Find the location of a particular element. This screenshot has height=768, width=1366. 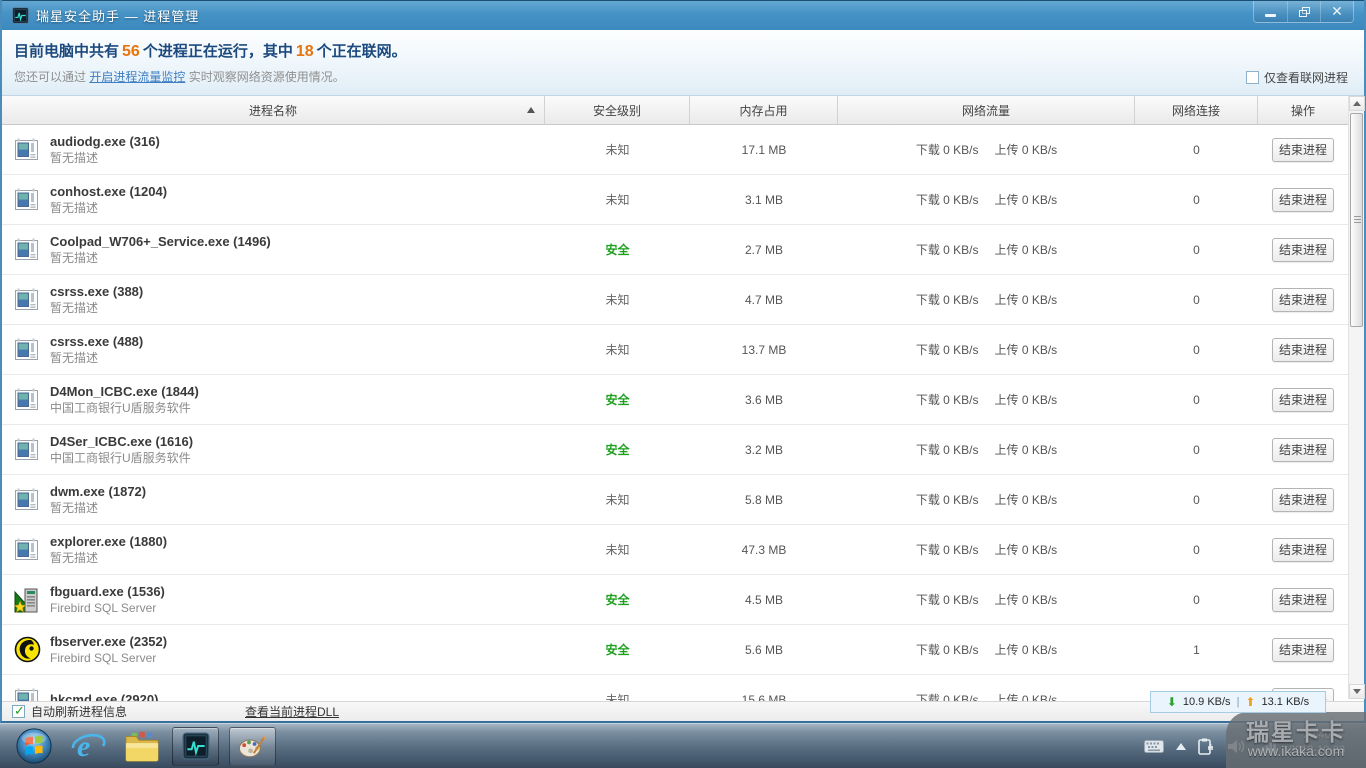

upload-arrow-icon: ⬆ is located at coordinates (1250, 702).